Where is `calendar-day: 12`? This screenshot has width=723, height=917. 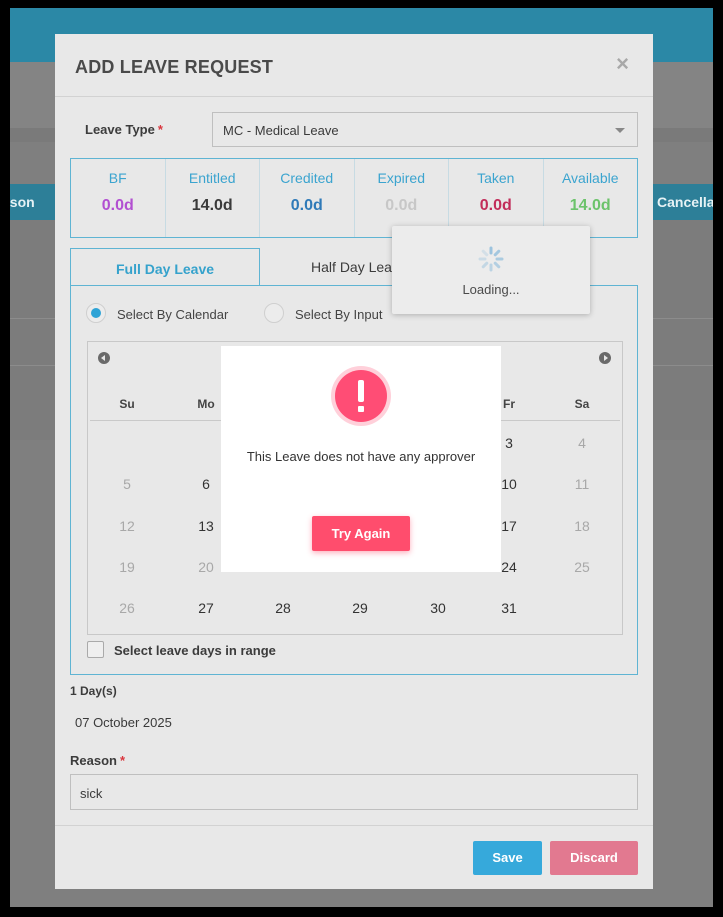 calendar-day: 12 is located at coordinates (127, 526).